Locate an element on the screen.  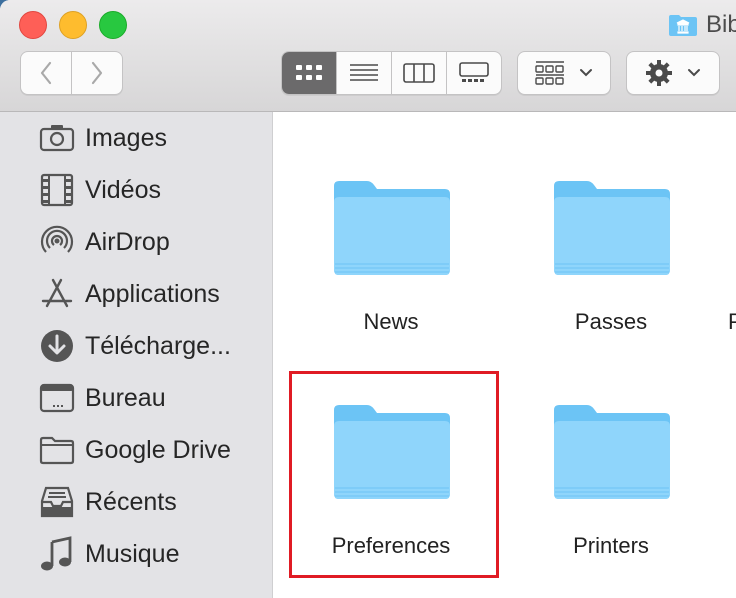
sidebar-item-label: Bureau is located at coordinates (125, 397).